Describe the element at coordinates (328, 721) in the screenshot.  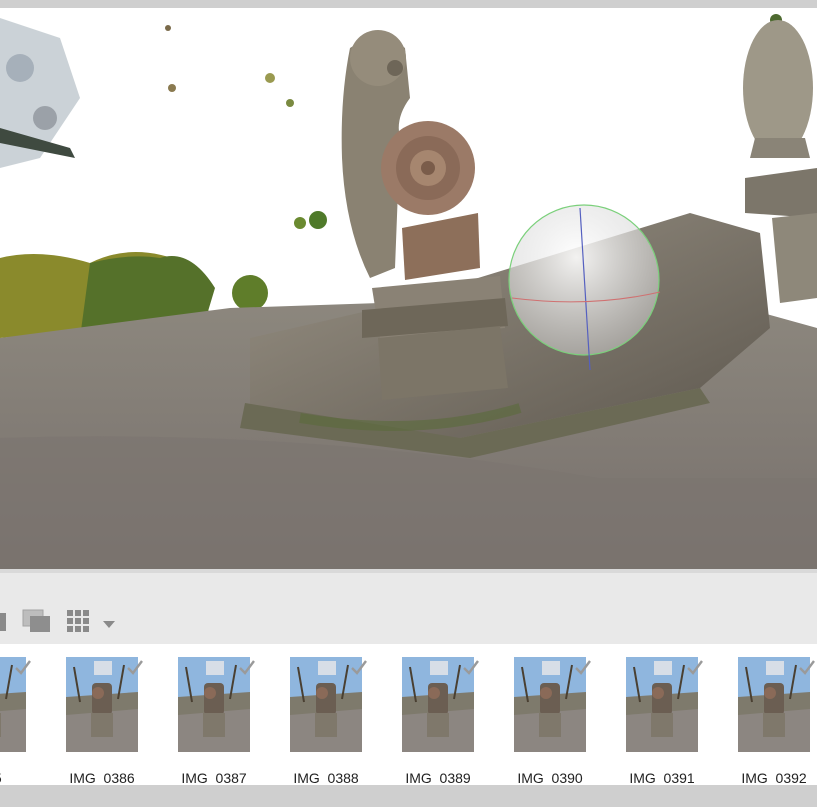
I see `image-thumbnail: IMG_0388` at that location.